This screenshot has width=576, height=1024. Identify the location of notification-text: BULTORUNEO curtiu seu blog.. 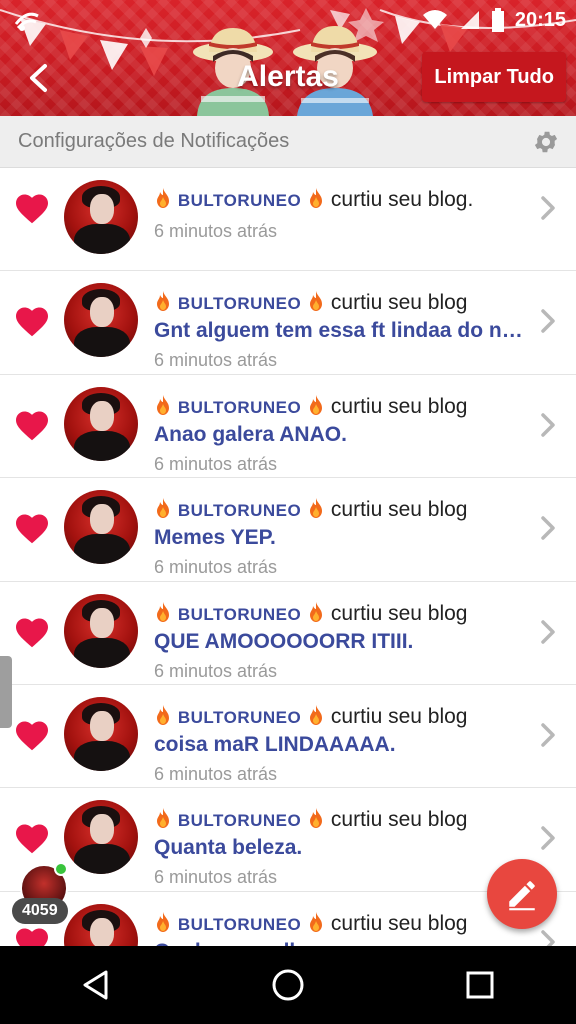
(342, 200).